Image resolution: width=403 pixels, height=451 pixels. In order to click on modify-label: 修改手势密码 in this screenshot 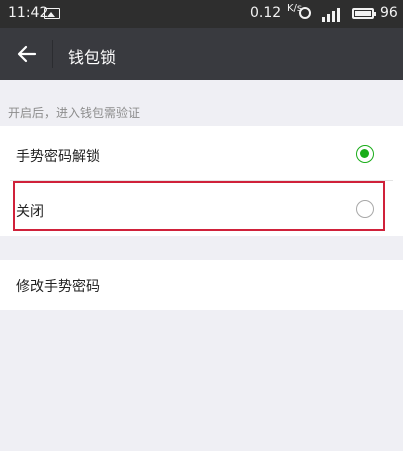, I will do `click(58, 287)`.